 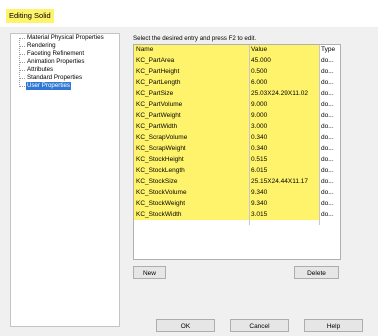 What do you see at coordinates (191, 60) in the screenshot?
I see `property-name-cell: KC_PartArea` at bounding box center [191, 60].